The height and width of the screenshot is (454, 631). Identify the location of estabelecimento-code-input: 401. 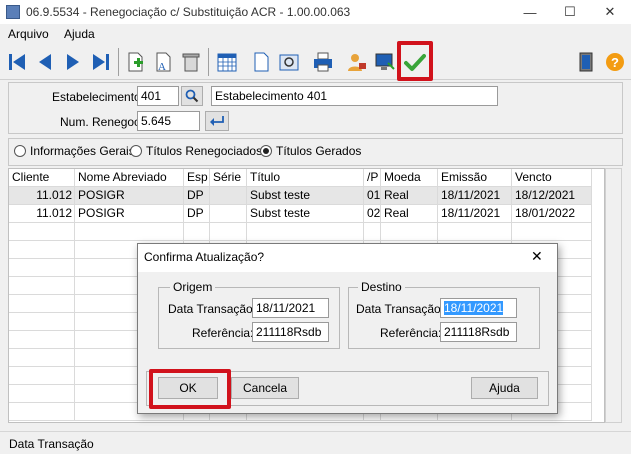
(158, 96).